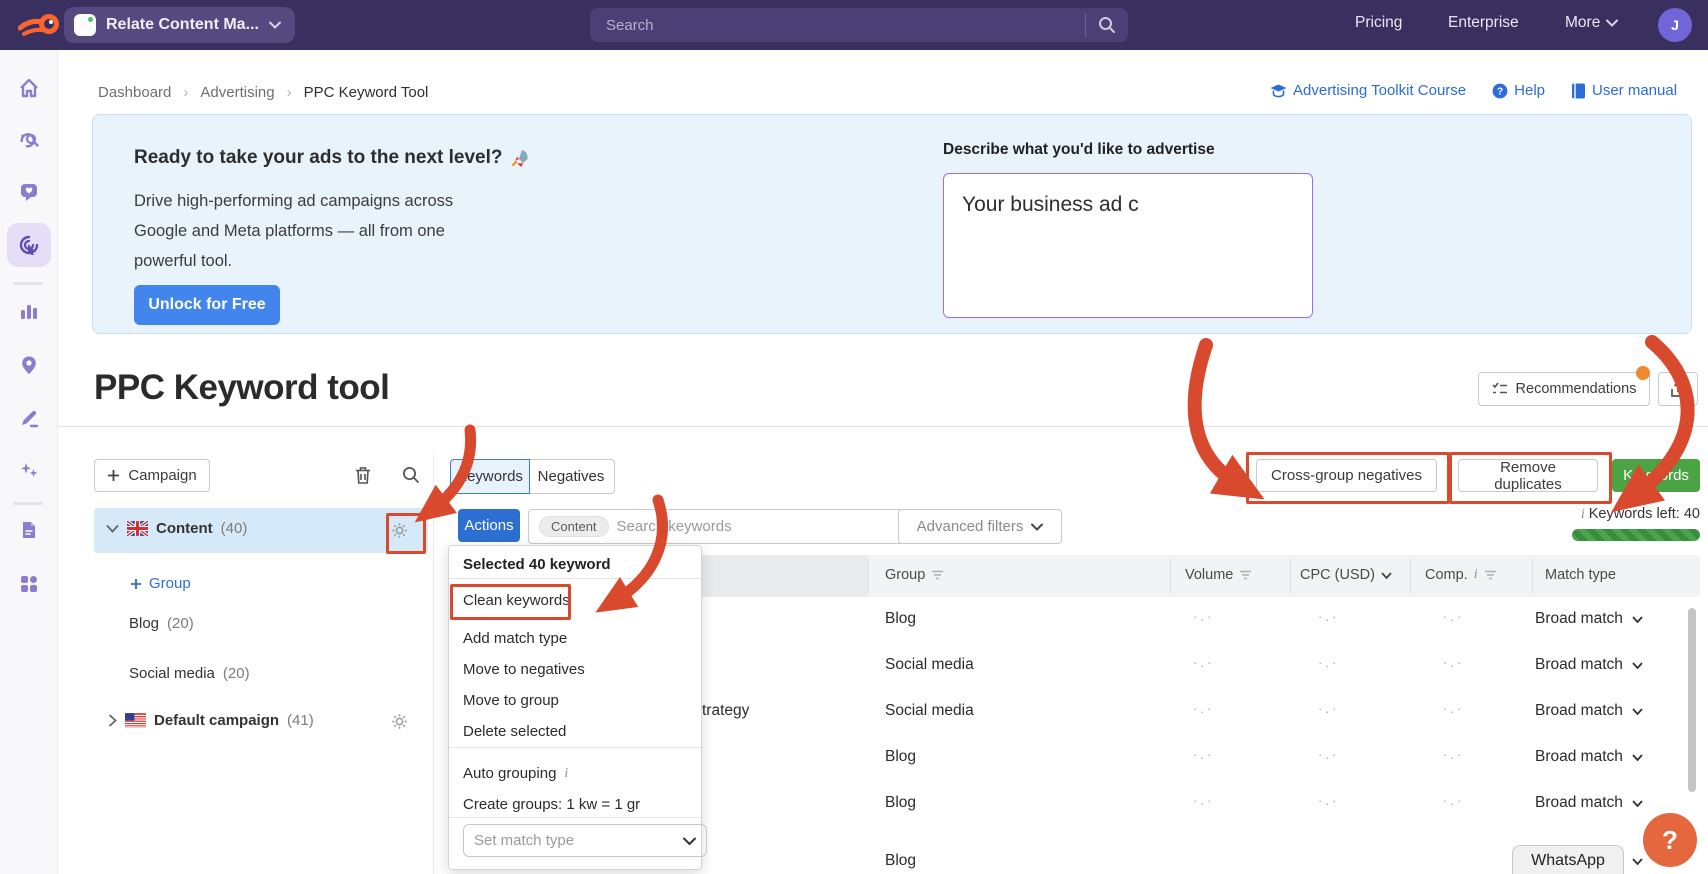  I want to click on masked-volume: ·.·, so click(1204, 616).